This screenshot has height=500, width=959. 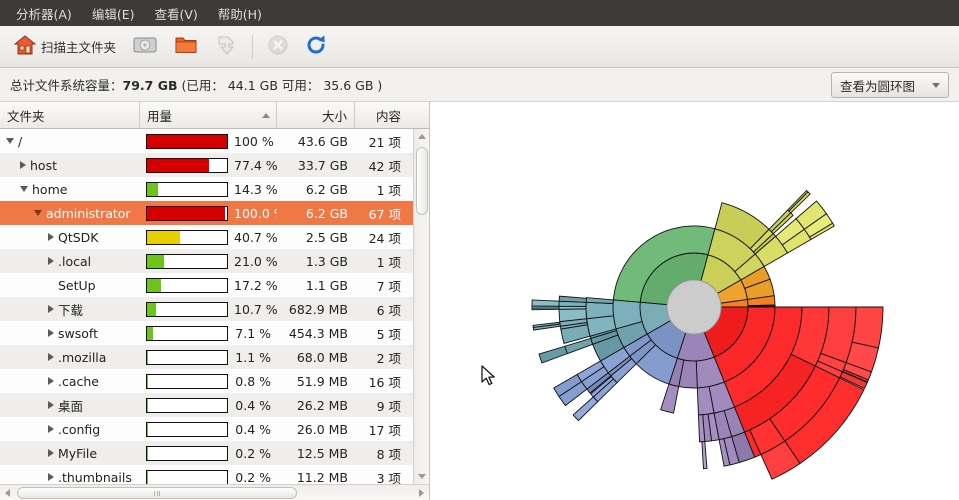 I want to click on folder-name-cell: 桌面, so click(x=70, y=405).